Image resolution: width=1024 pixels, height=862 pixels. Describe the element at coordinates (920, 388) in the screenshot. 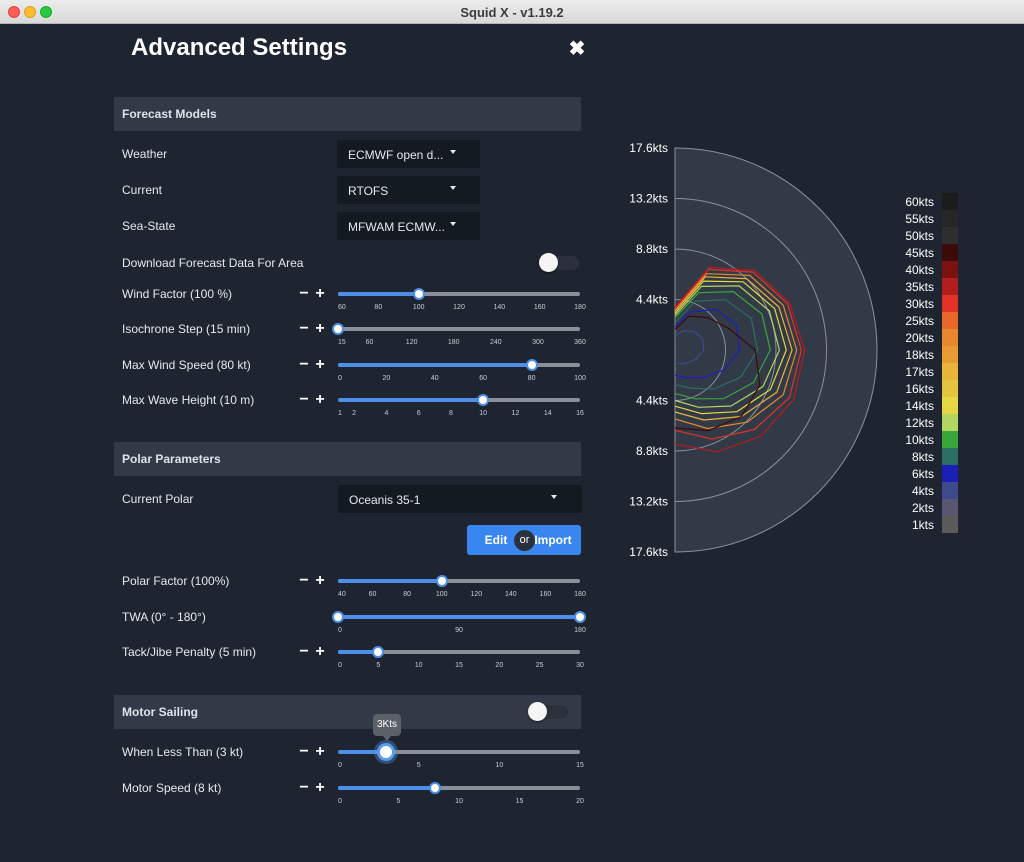

I see `legend-item: 16kts` at that location.